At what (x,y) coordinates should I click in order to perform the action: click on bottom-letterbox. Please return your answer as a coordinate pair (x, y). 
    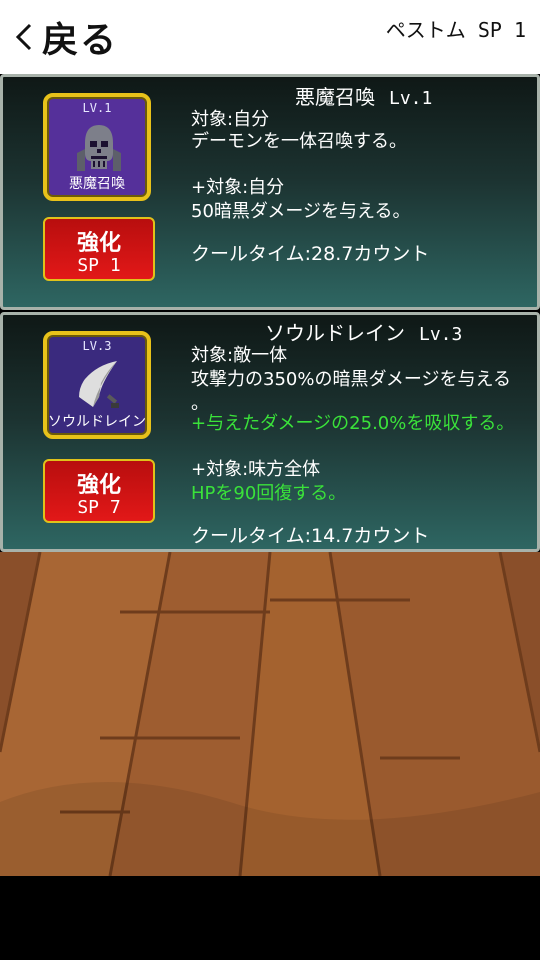
    Looking at the image, I should click on (270, 918).